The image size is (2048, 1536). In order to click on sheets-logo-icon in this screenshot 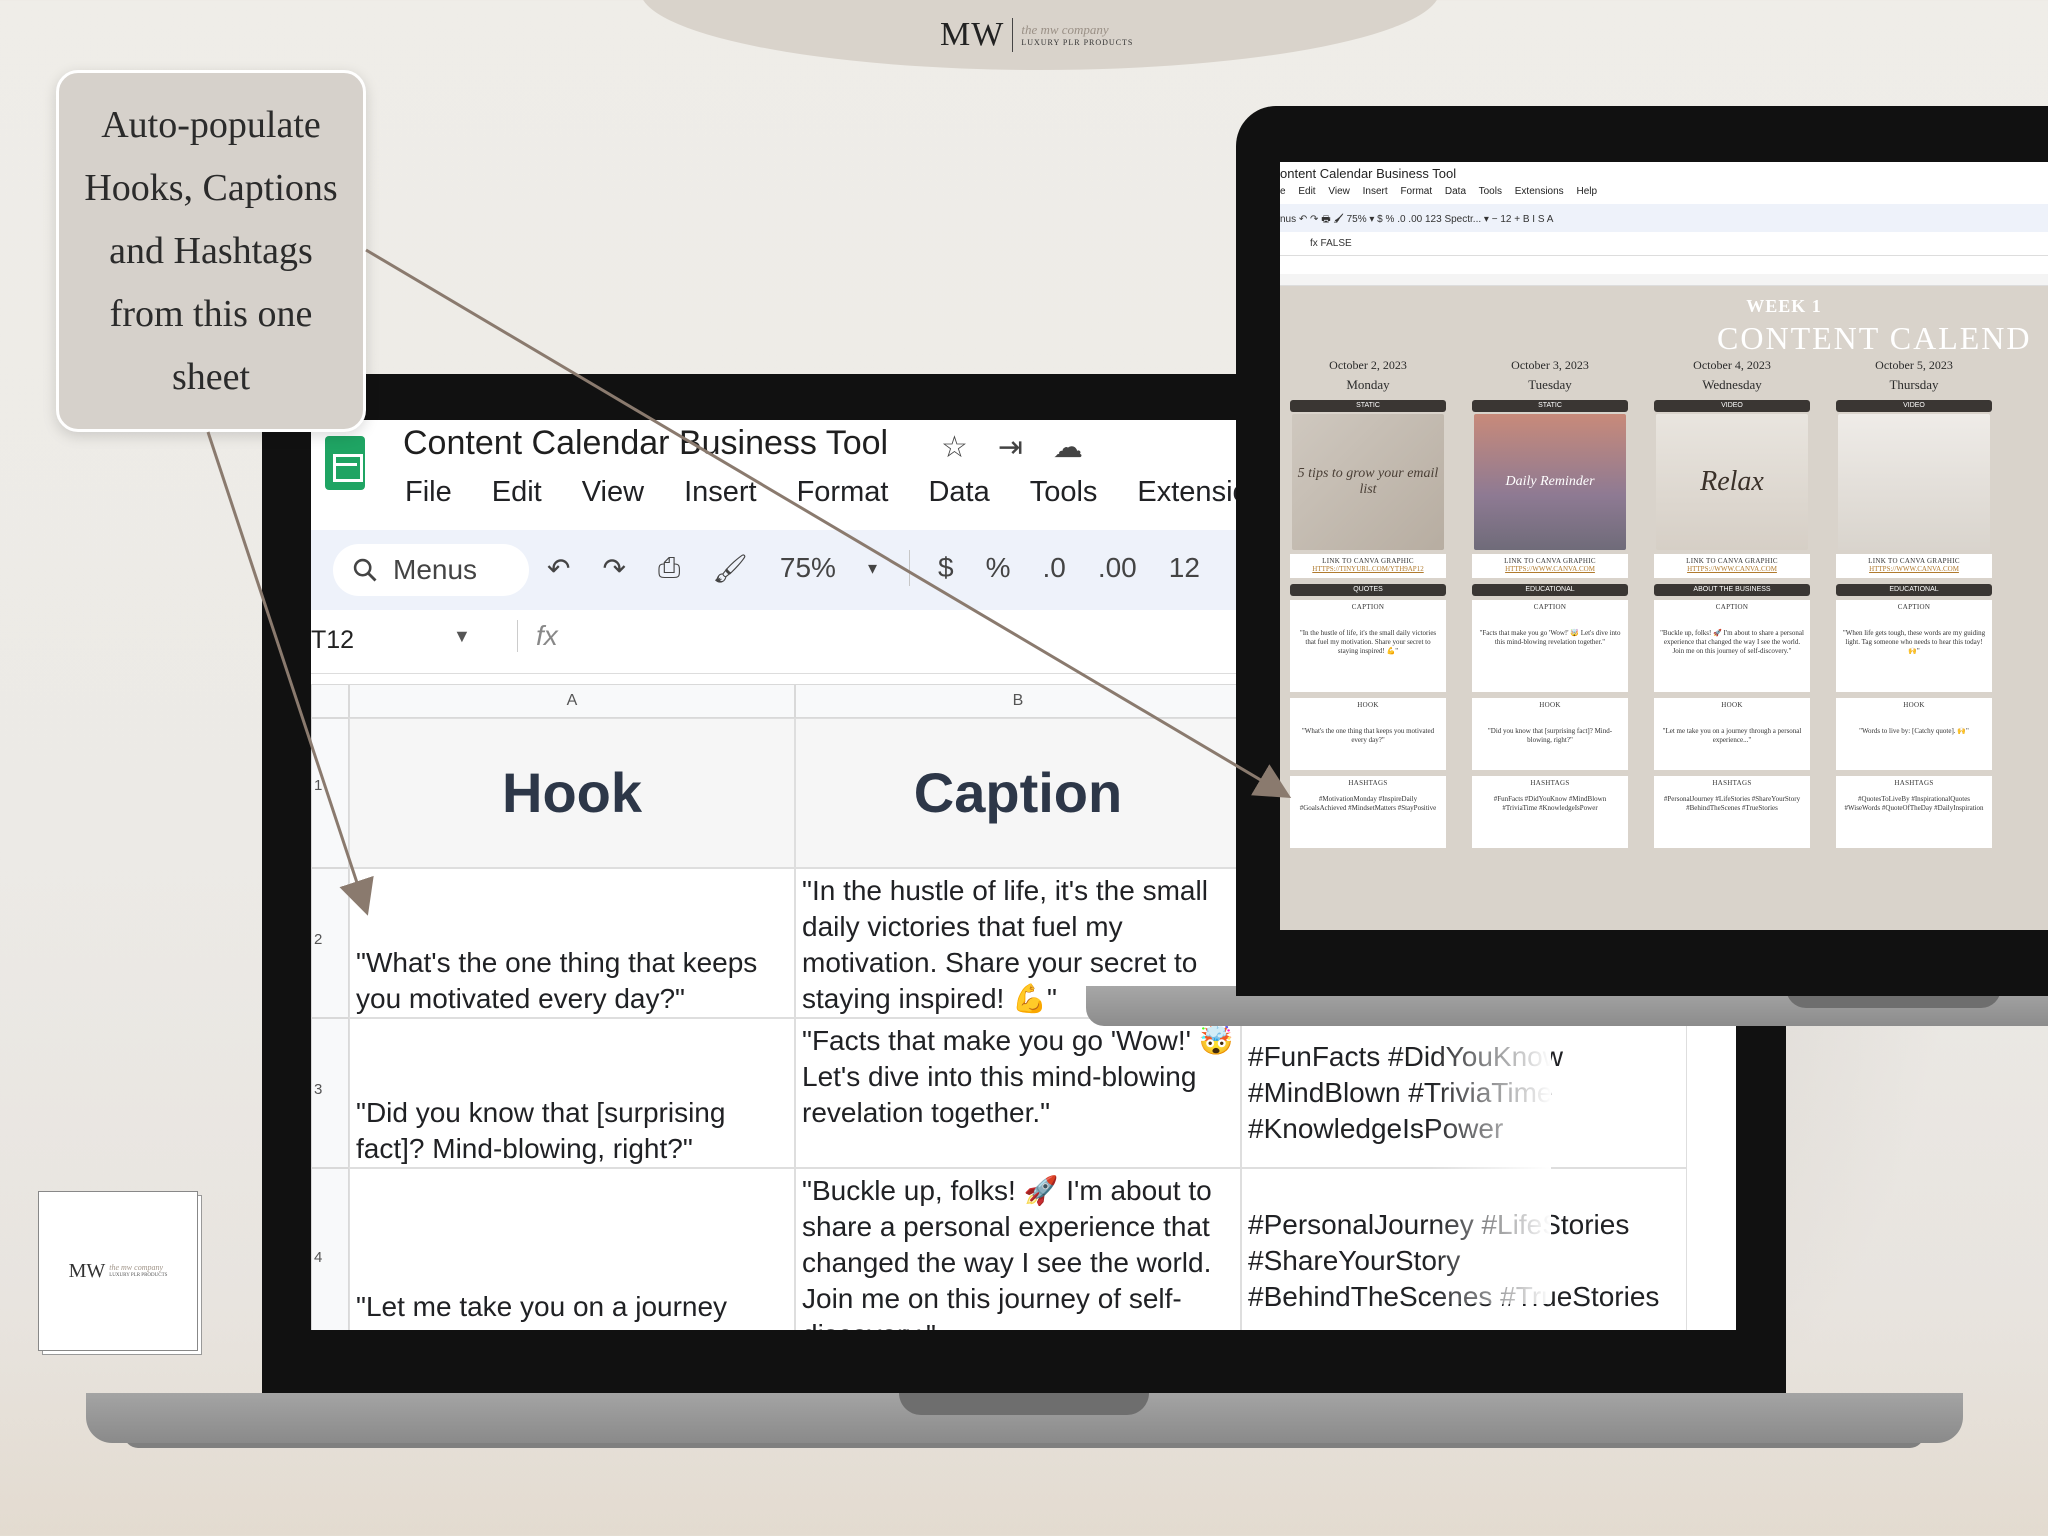, I will do `click(345, 463)`.